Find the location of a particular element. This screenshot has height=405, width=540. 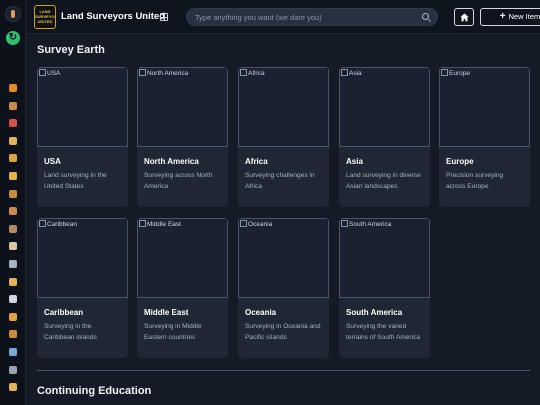

package-icon is located at coordinates (13, 193).